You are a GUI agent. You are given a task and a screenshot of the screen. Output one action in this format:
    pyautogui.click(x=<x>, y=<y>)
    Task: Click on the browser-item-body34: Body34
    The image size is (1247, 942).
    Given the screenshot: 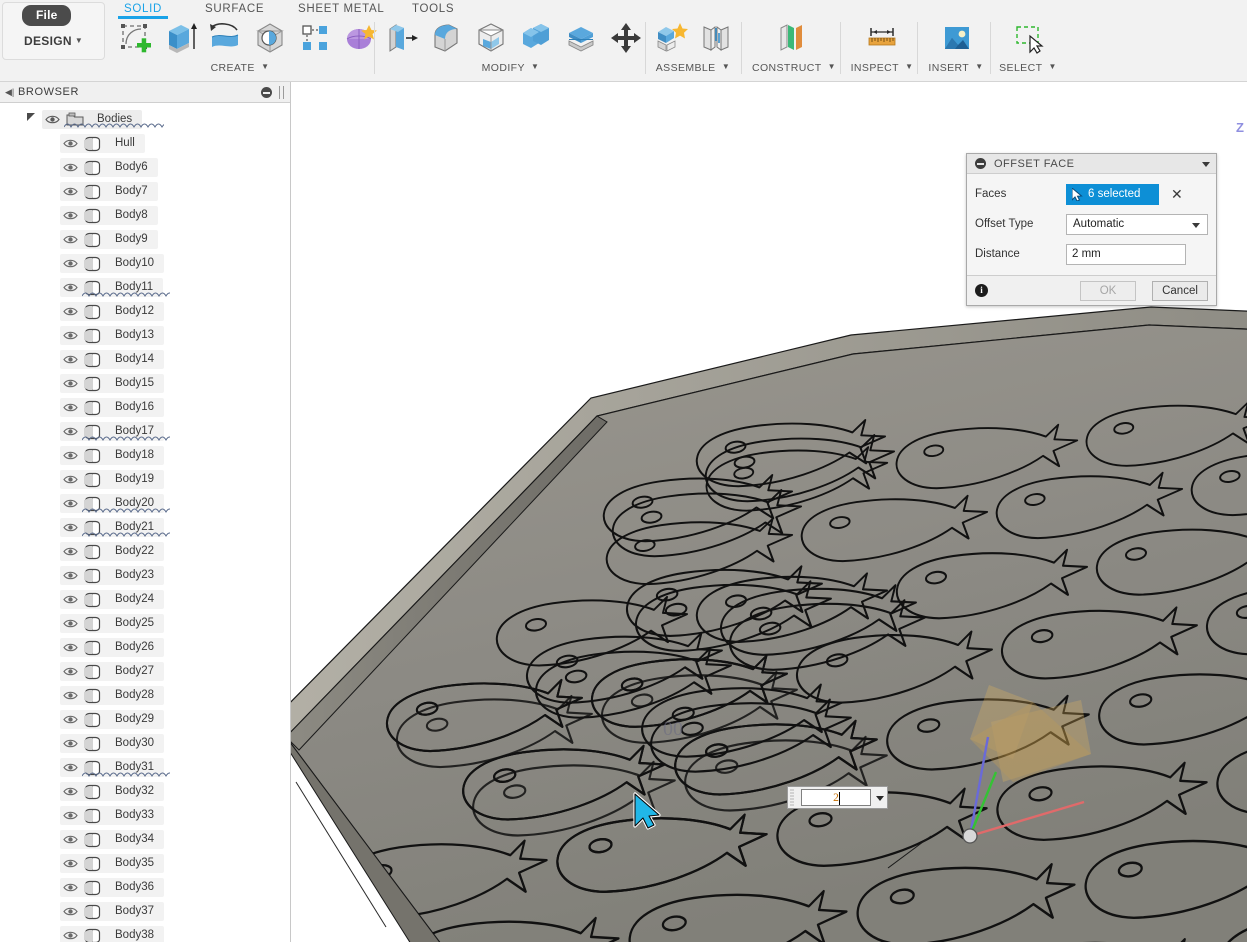 What is the action you would take?
    pyautogui.click(x=145, y=839)
    